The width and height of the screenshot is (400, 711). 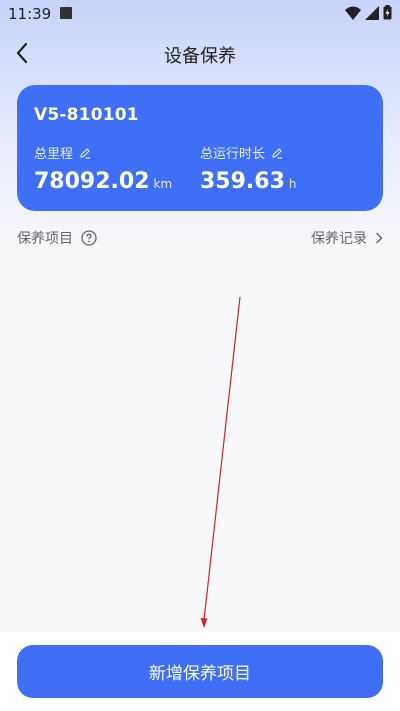 What do you see at coordinates (85, 153) in the screenshot?
I see `edit-mileage-icon` at bounding box center [85, 153].